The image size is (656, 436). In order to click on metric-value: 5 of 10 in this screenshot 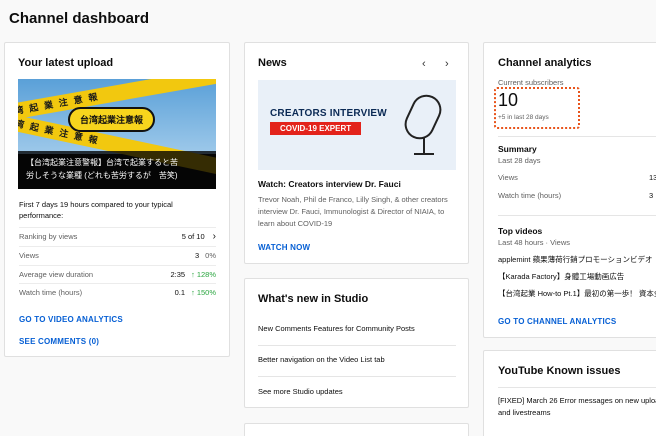, I will do `click(193, 236)`.